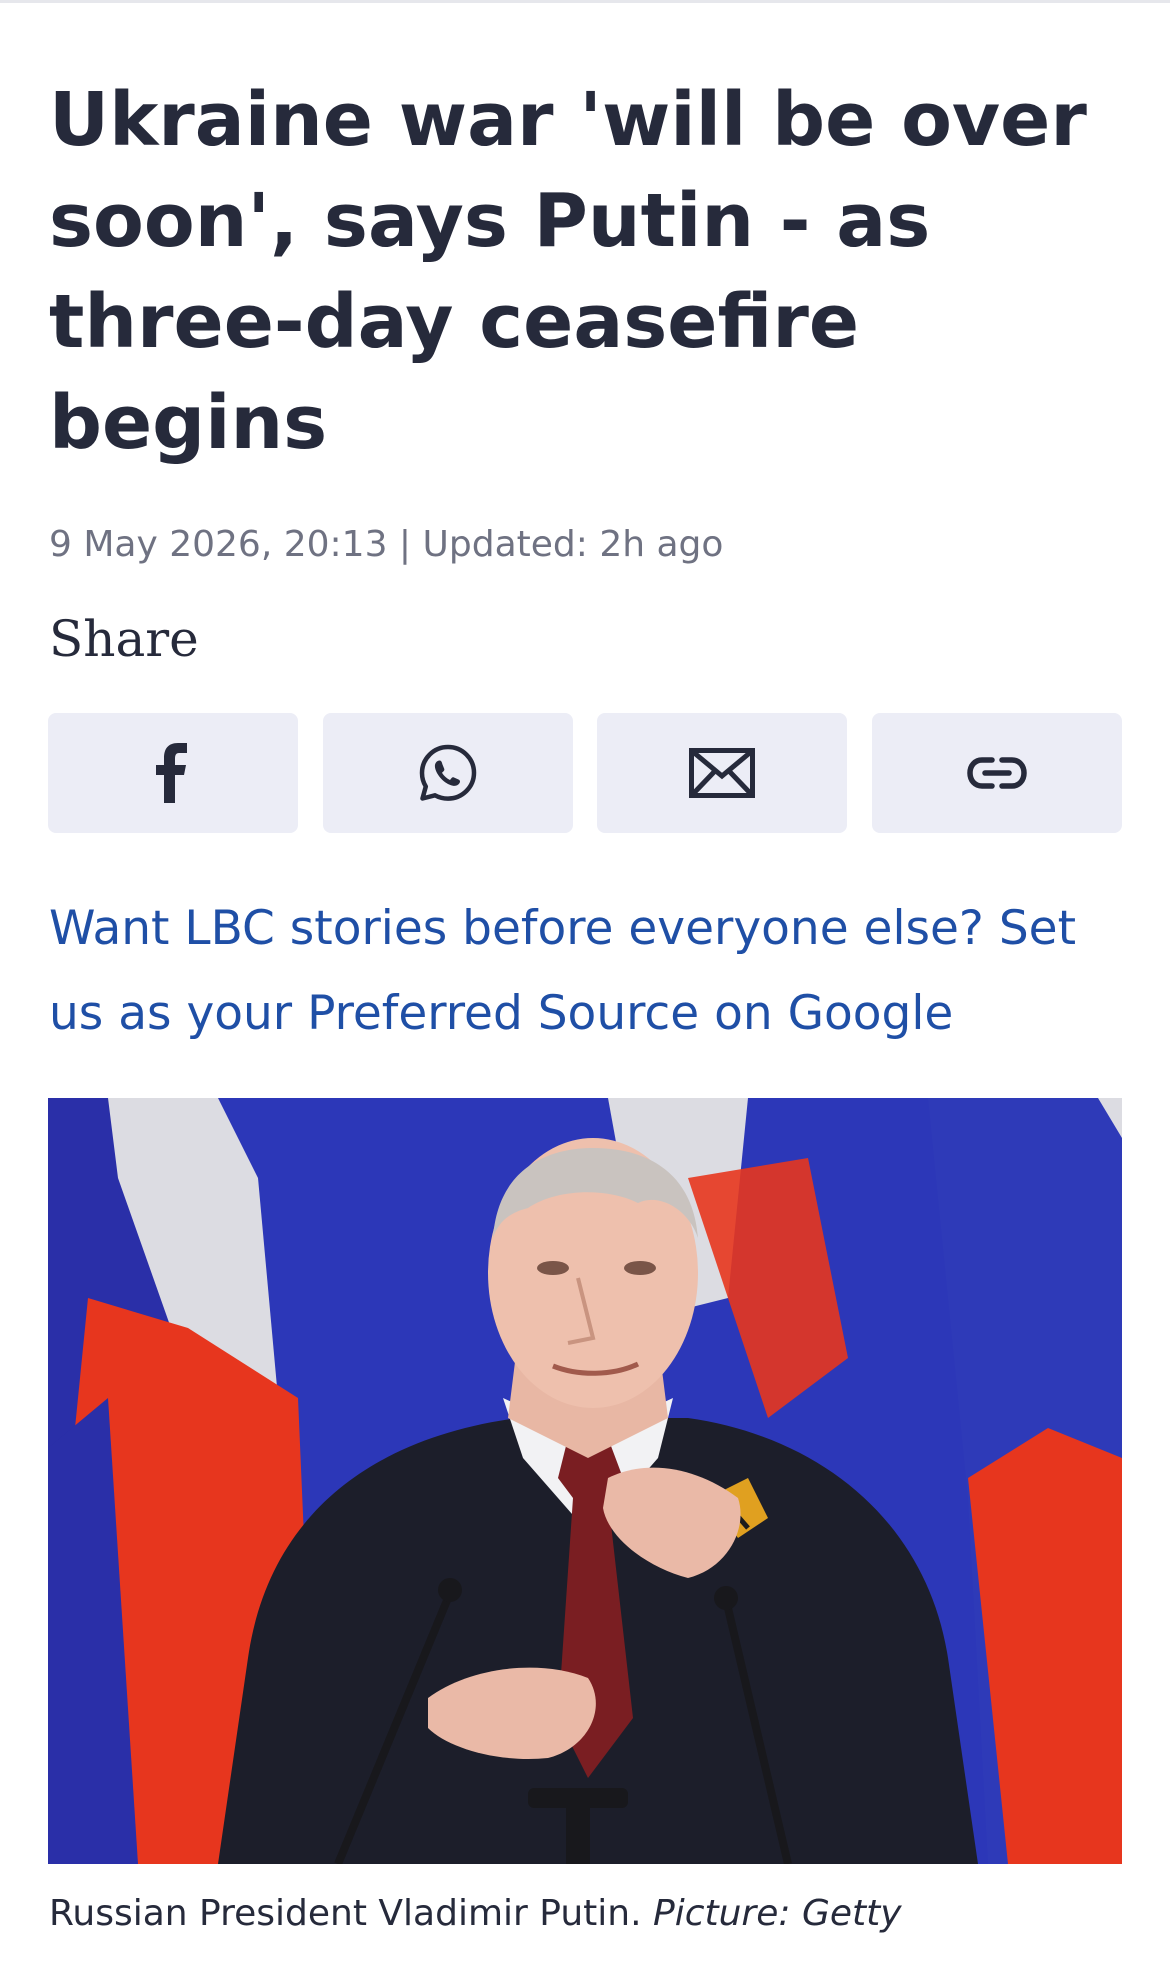  Describe the element at coordinates (218, 544) in the screenshot. I see `publish-date: 9 May 2026, 20:13` at that location.